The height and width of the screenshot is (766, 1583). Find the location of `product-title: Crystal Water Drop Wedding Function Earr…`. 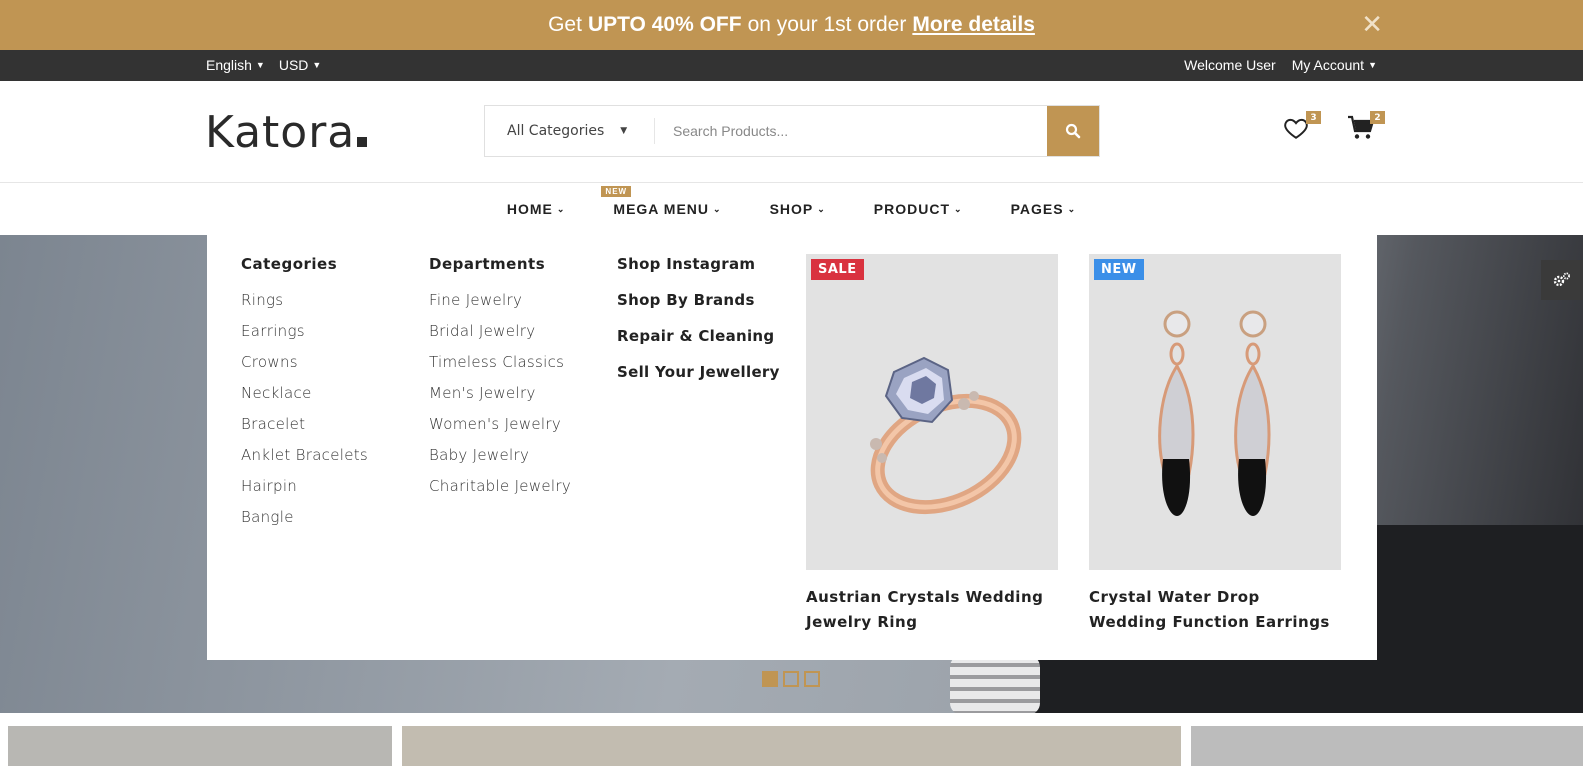

product-title: Crystal Water Drop Wedding Function Earr… is located at coordinates (1215, 610).